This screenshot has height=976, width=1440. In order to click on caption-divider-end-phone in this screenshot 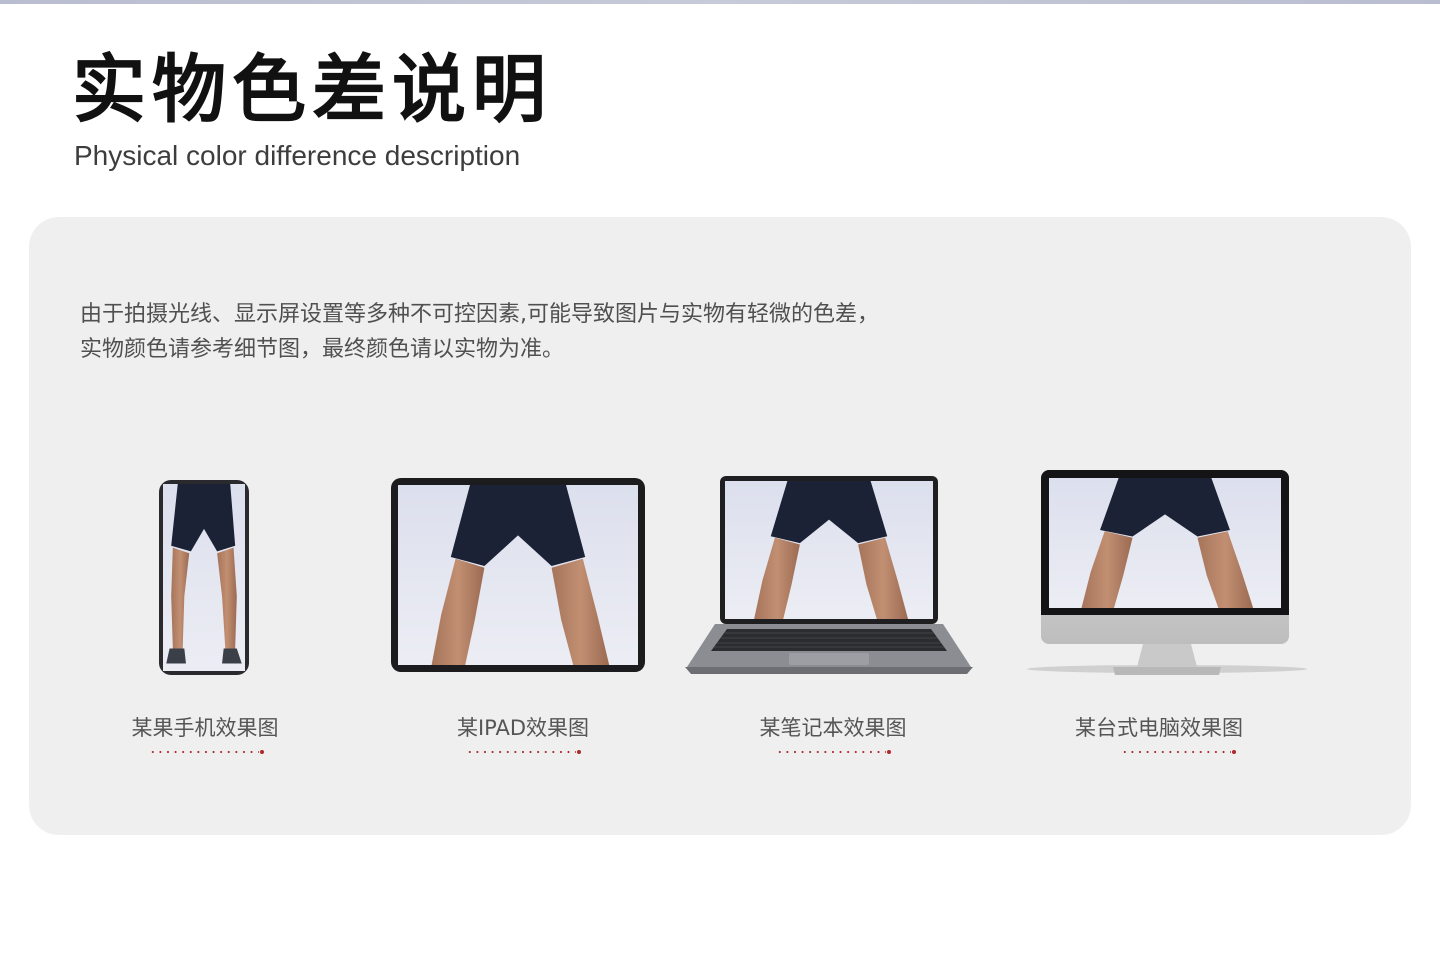, I will do `click(262, 752)`.